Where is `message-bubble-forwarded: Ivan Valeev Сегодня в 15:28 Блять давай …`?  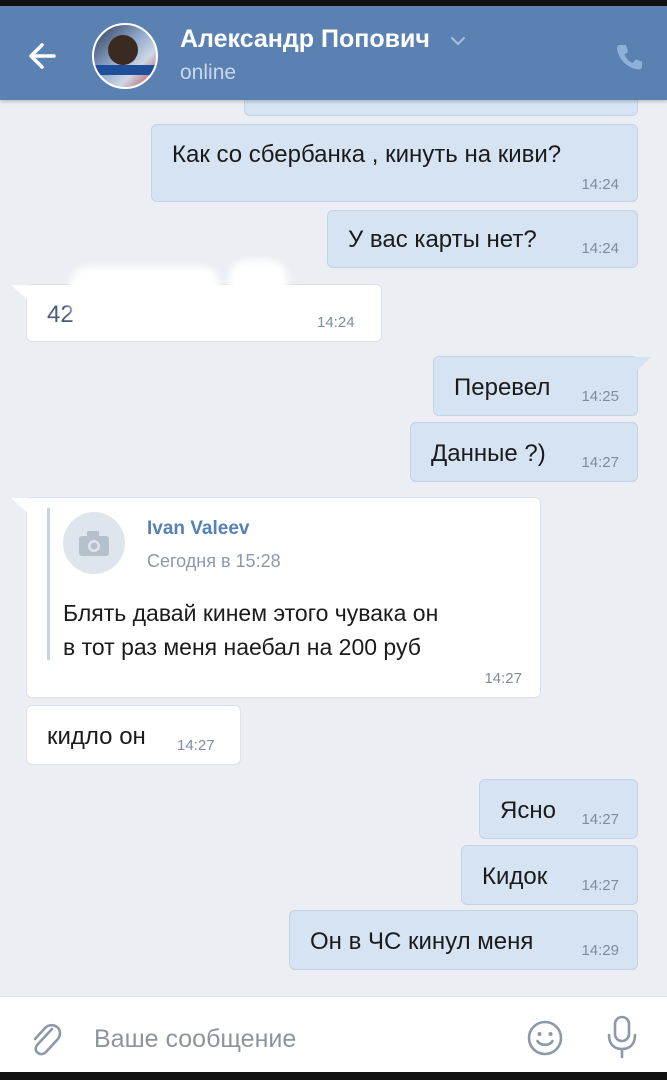 message-bubble-forwarded: Ivan Valeev Сегодня в 15:28 Блять давай … is located at coordinates (276, 597).